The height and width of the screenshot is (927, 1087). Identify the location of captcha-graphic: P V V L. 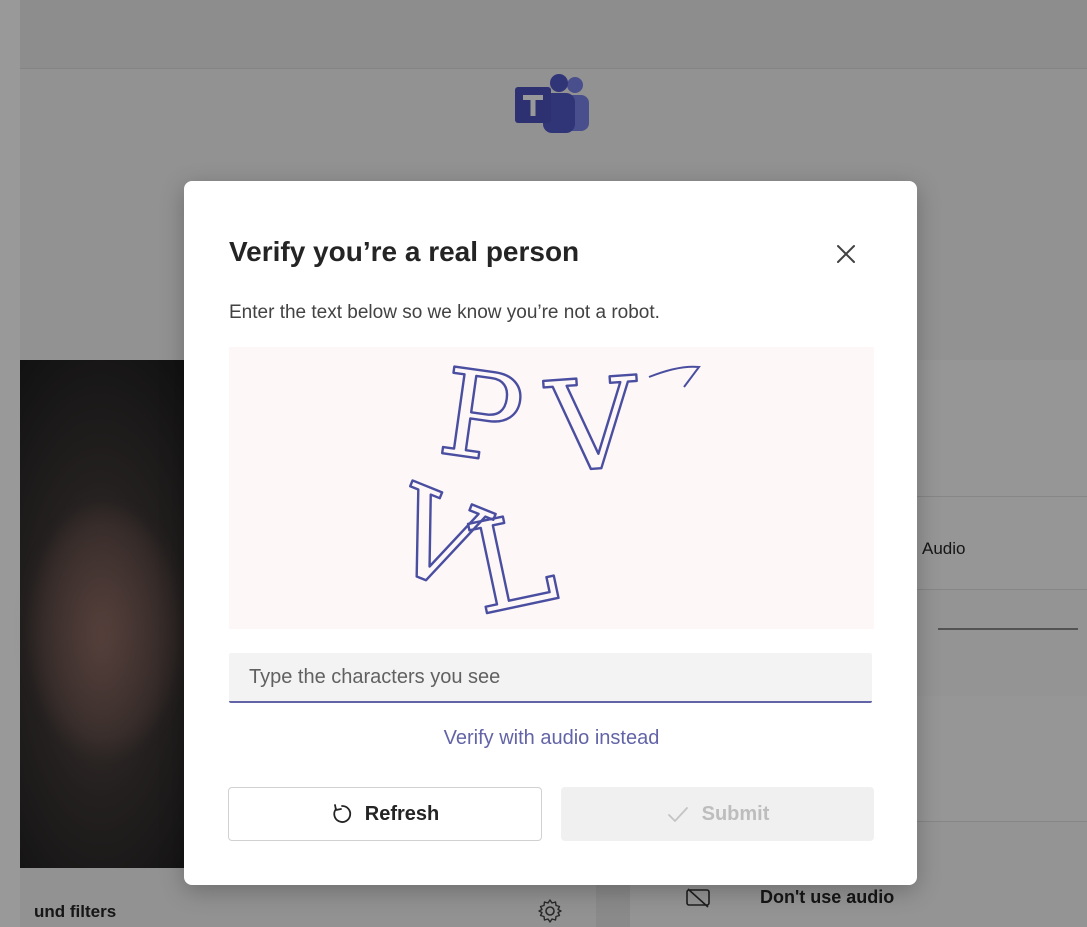
(534, 488).